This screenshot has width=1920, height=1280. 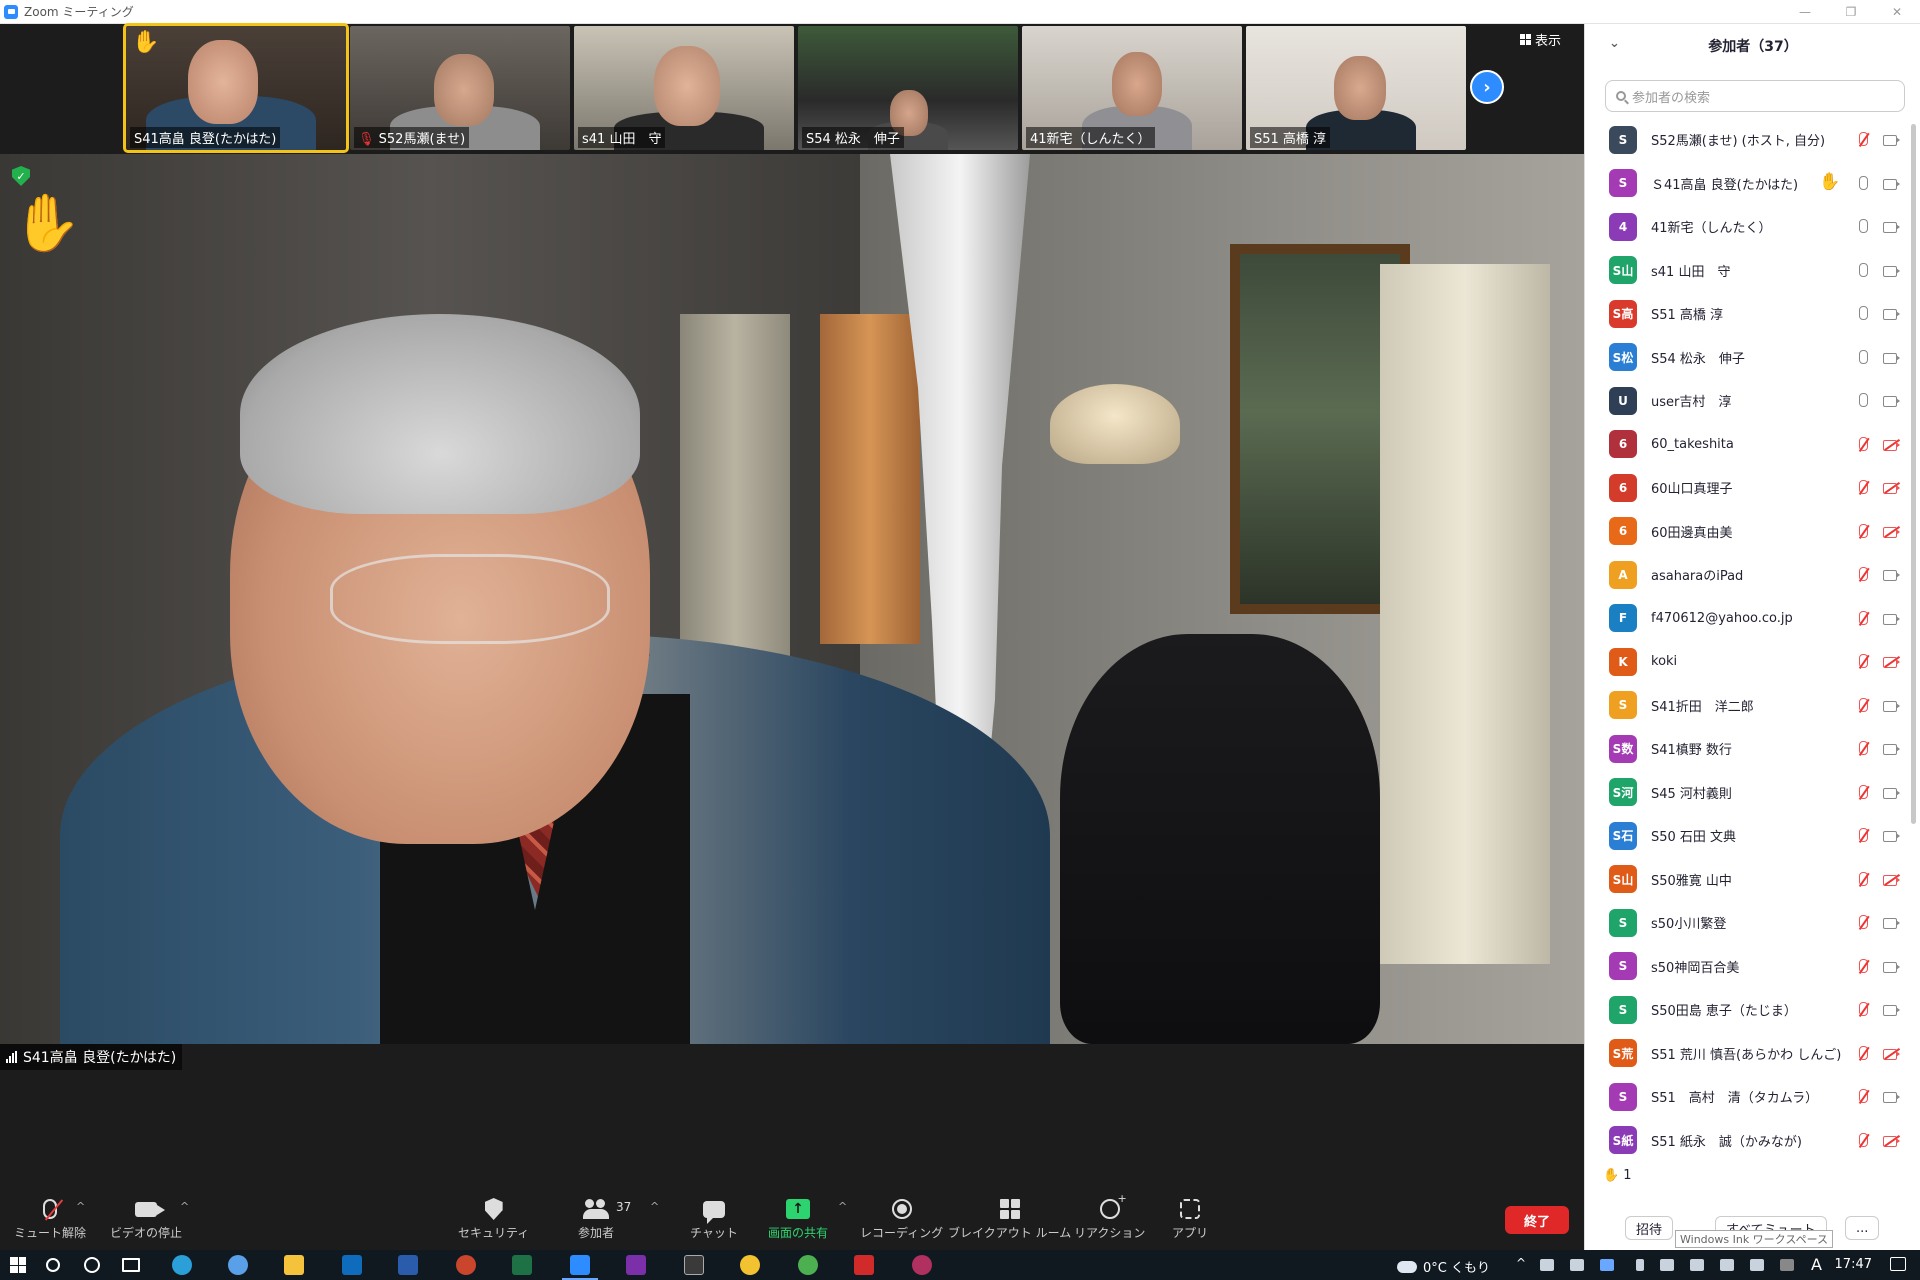 What do you see at coordinates (493, 1218) in the screenshot?
I see `security-button: セキュリティ` at bounding box center [493, 1218].